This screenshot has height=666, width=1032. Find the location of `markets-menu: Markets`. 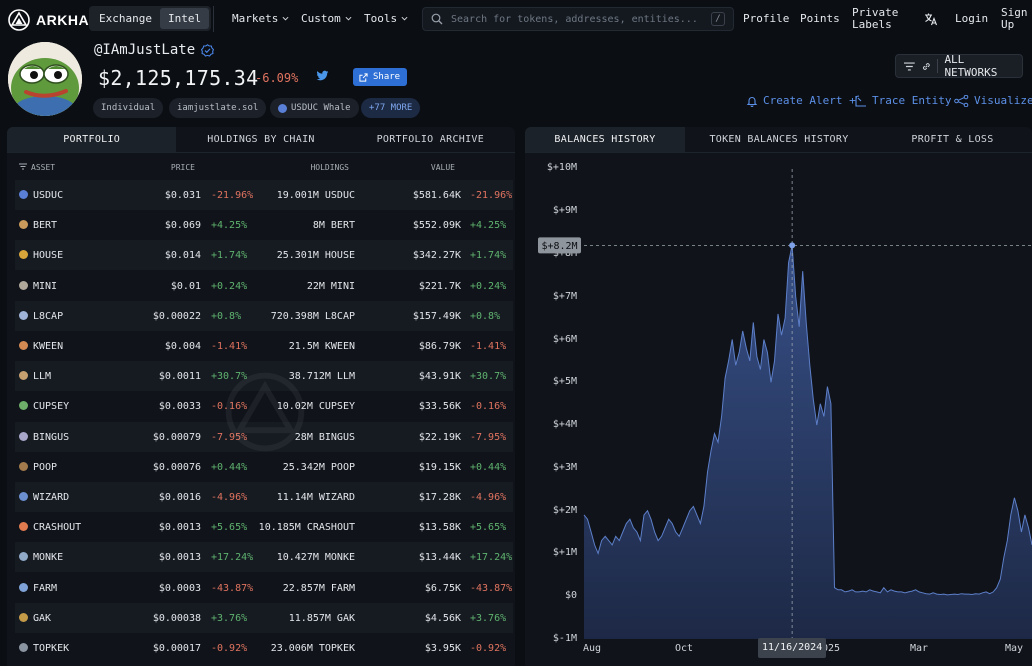

markets-menu: Markets is located at coordinates (260, 18).